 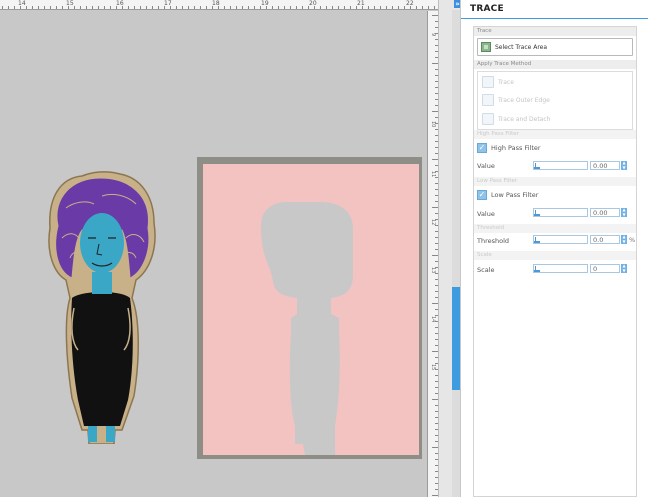 I want to click on trace-and-detach-button: Trace and Detach, so click(x=516, y=119).